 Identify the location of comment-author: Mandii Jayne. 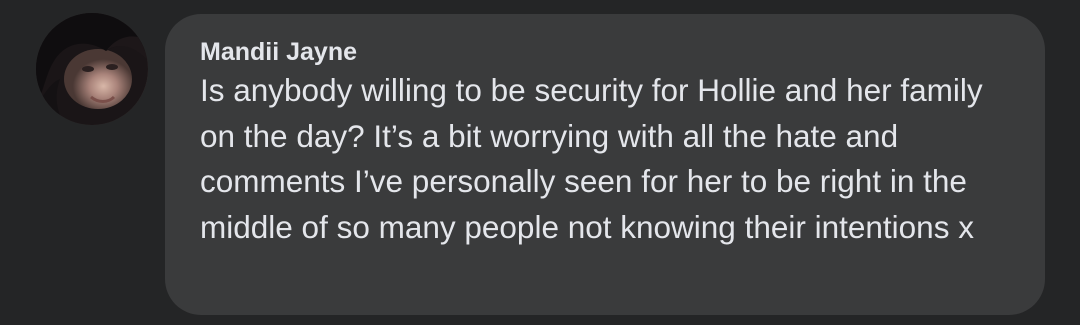
(612, 52).